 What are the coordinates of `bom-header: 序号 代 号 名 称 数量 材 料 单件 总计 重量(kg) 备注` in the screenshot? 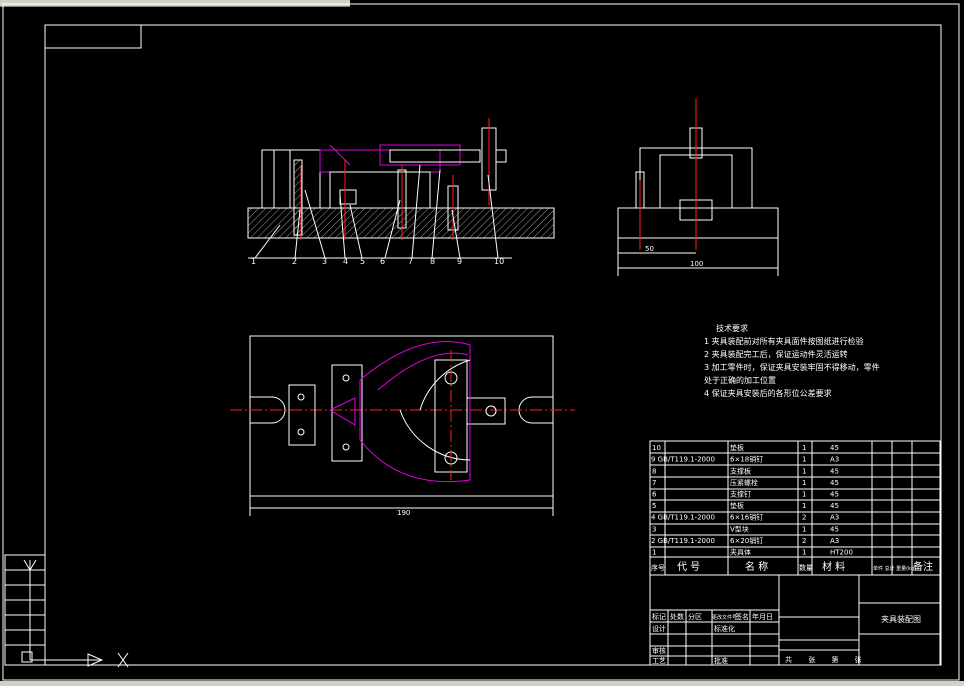 It's located at (792, 566).